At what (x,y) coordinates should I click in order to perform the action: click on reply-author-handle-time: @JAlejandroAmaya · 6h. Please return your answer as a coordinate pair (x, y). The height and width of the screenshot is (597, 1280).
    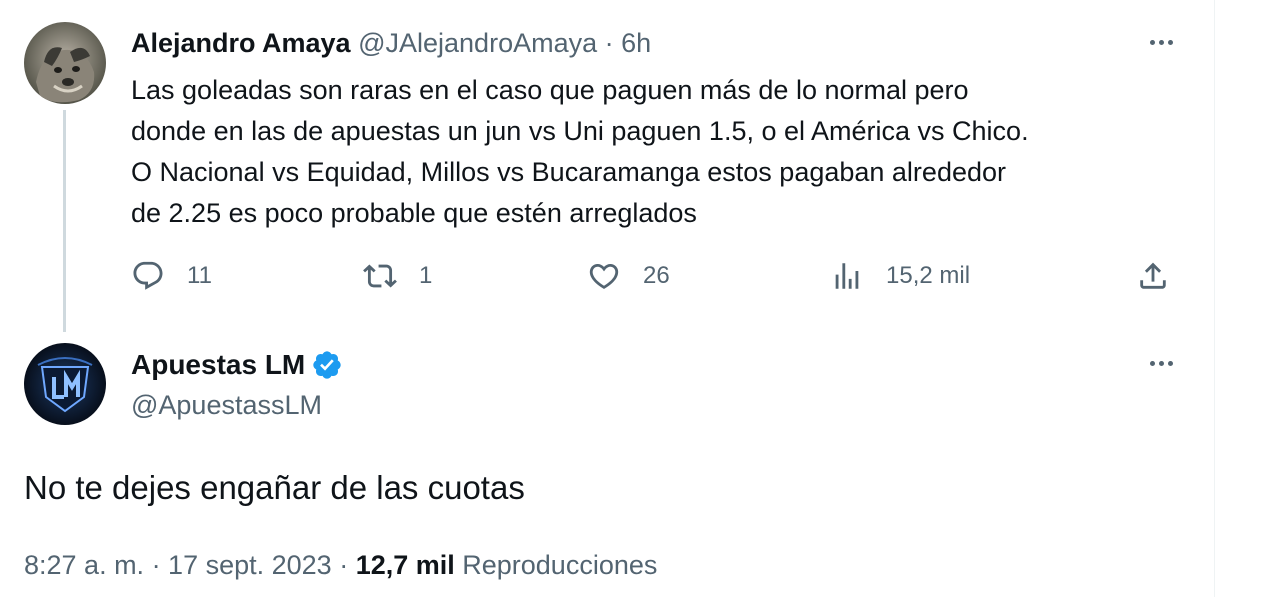
    Looking at the image, I should click on (504, 43).